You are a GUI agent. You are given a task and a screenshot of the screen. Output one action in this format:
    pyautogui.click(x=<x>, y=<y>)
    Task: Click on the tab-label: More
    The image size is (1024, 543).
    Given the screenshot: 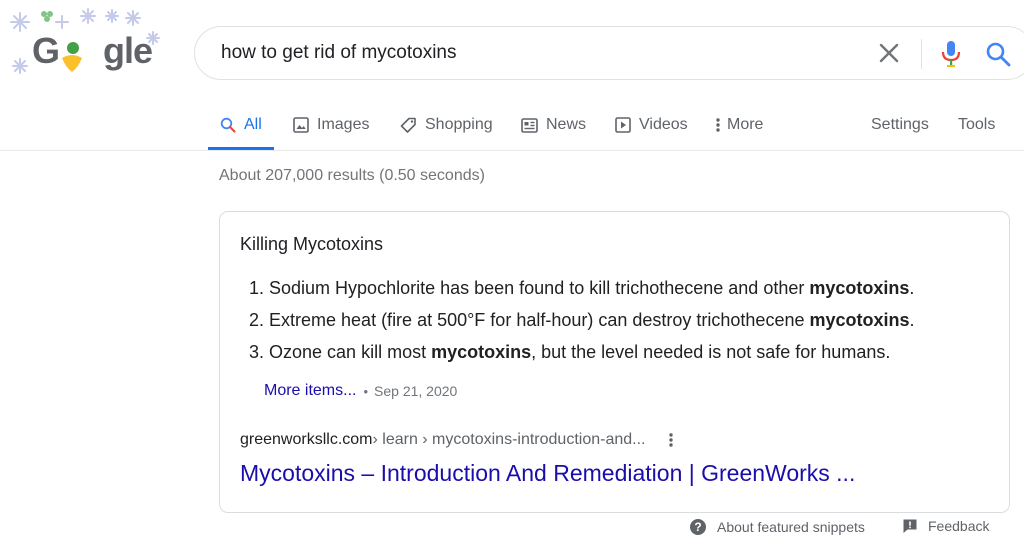 What is the action you would take?
    pyautogui.click(x=745, y=124)
    